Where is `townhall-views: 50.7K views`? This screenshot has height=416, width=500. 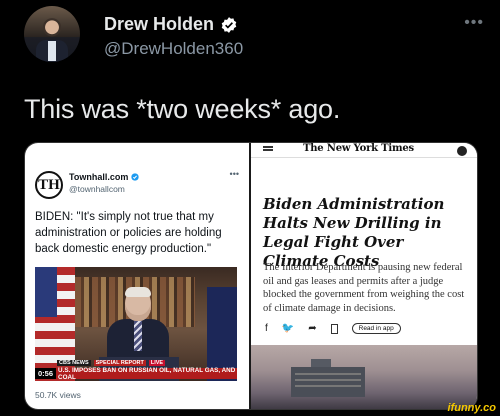 townhall-views: 50.7K views is located at coordinates (58, 395).